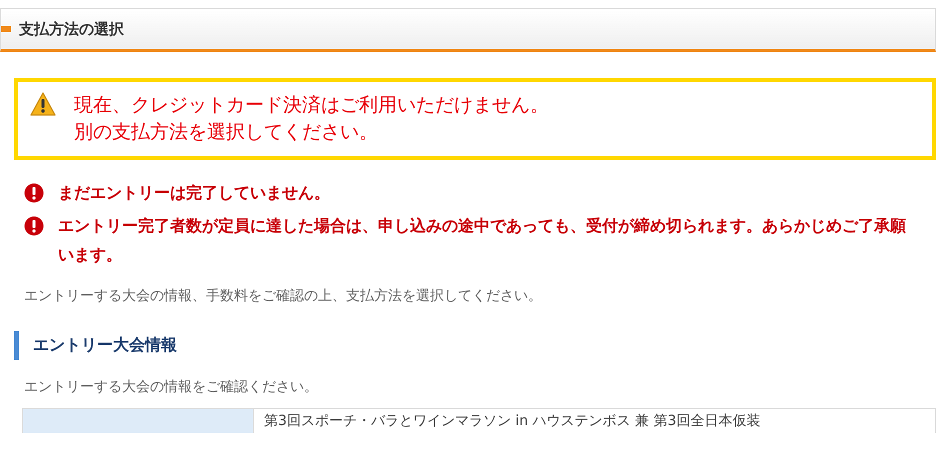  Describe the element at coordinates (475, 345) in the screenshot. I see `subsection-heading: エントリー大会情報` at that location.